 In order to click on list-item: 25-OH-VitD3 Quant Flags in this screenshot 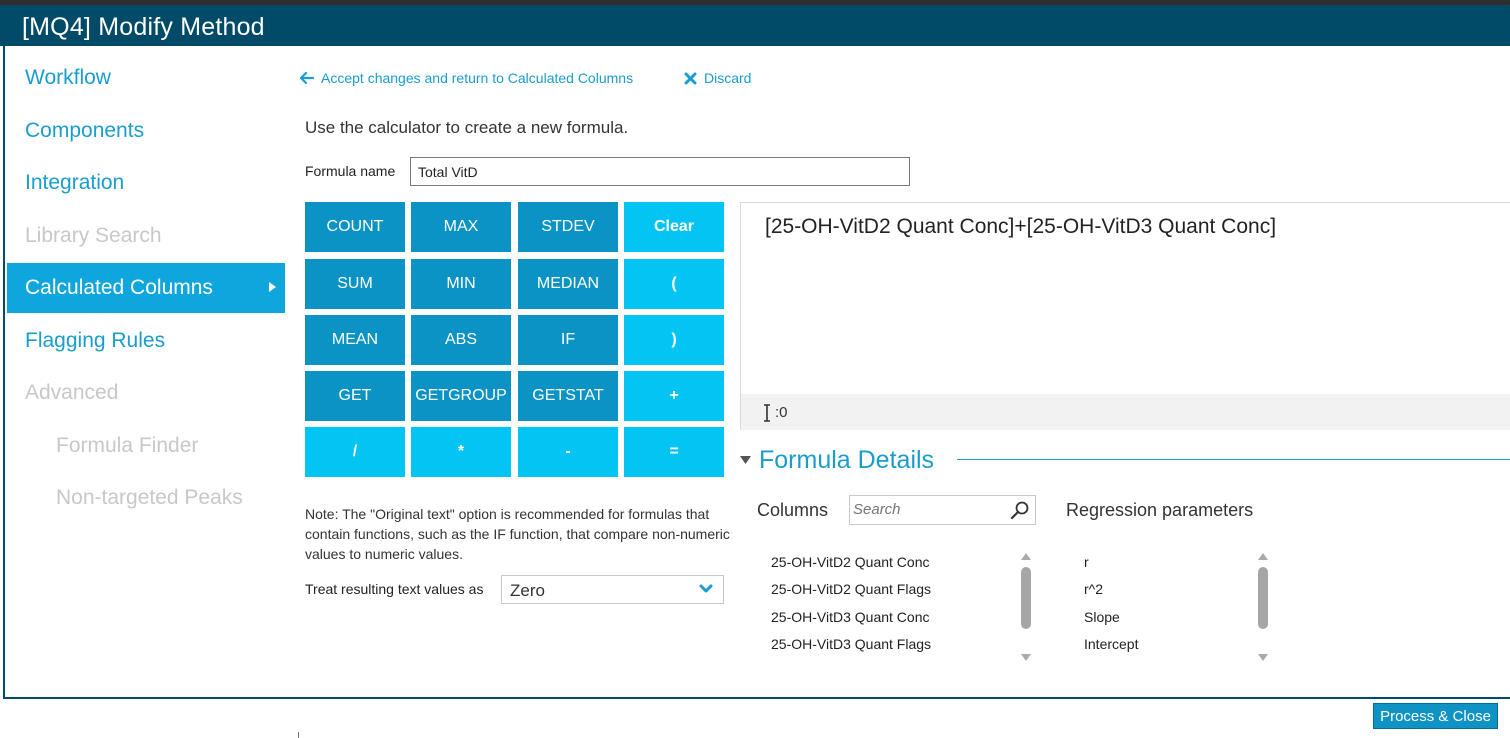, I will do `click(891, 645)`.